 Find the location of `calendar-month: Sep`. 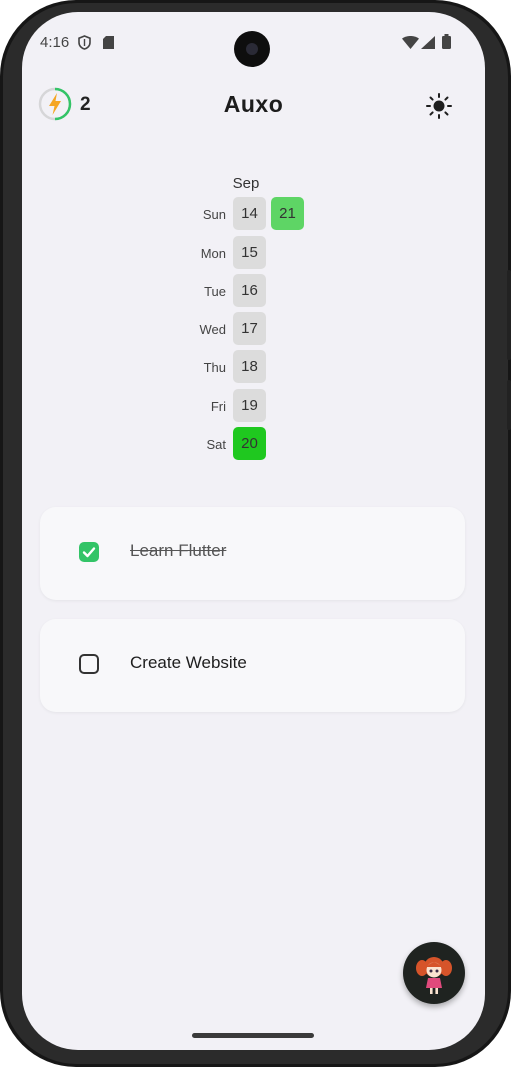

calendar-month: Sep is located at coordinates (246, 183).